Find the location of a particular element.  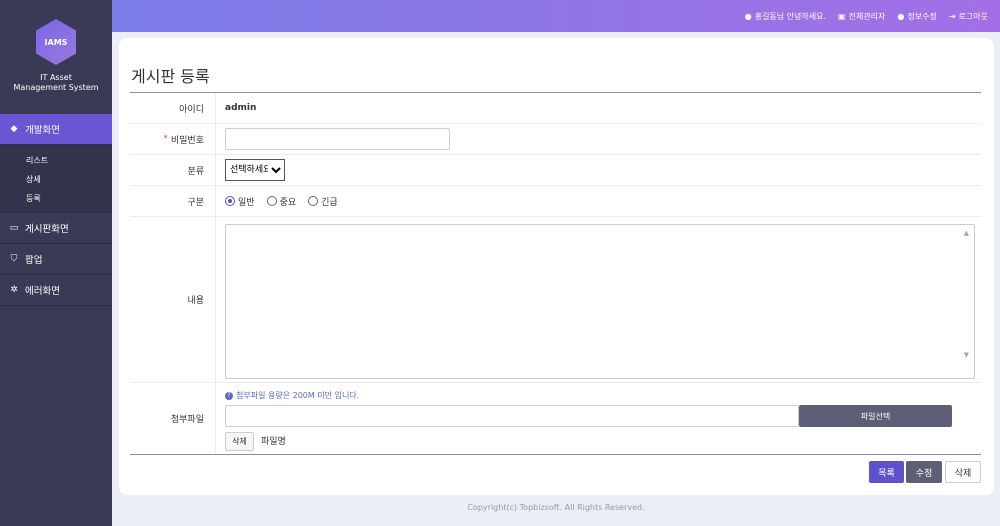

logout-icon: ⇥ is located at coordinates (952, 16).